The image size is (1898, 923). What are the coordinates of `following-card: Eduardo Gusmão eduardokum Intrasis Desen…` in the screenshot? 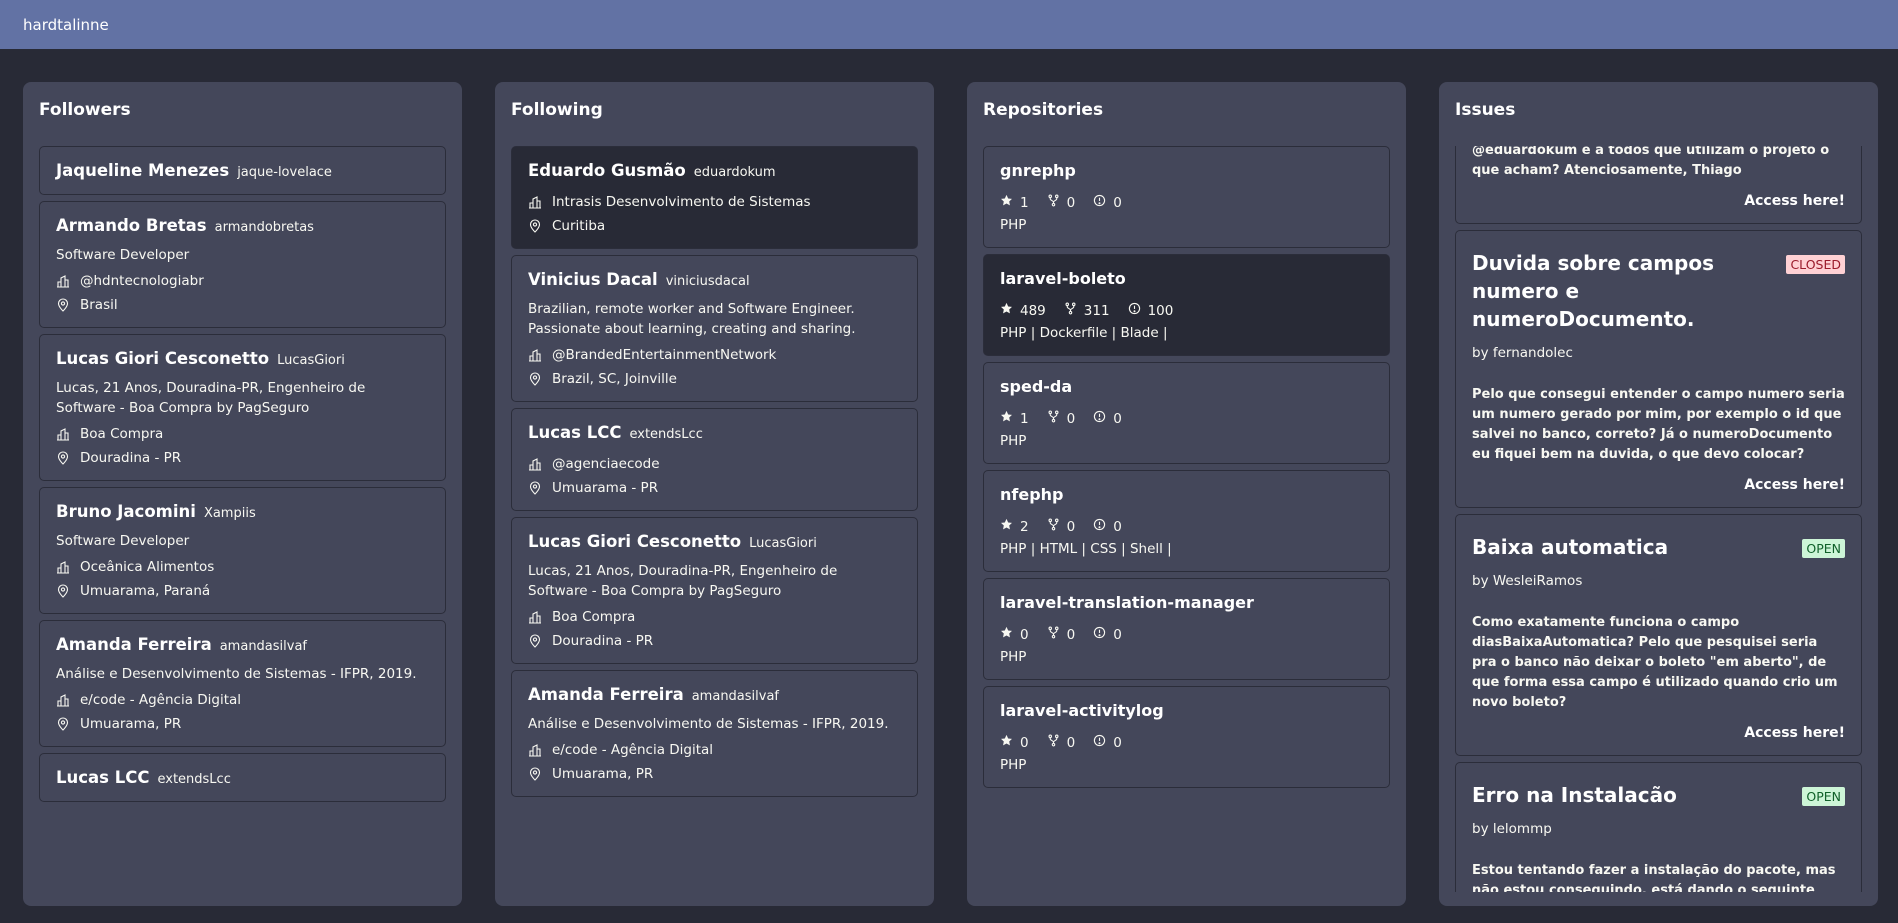 It's located at (714, 197).